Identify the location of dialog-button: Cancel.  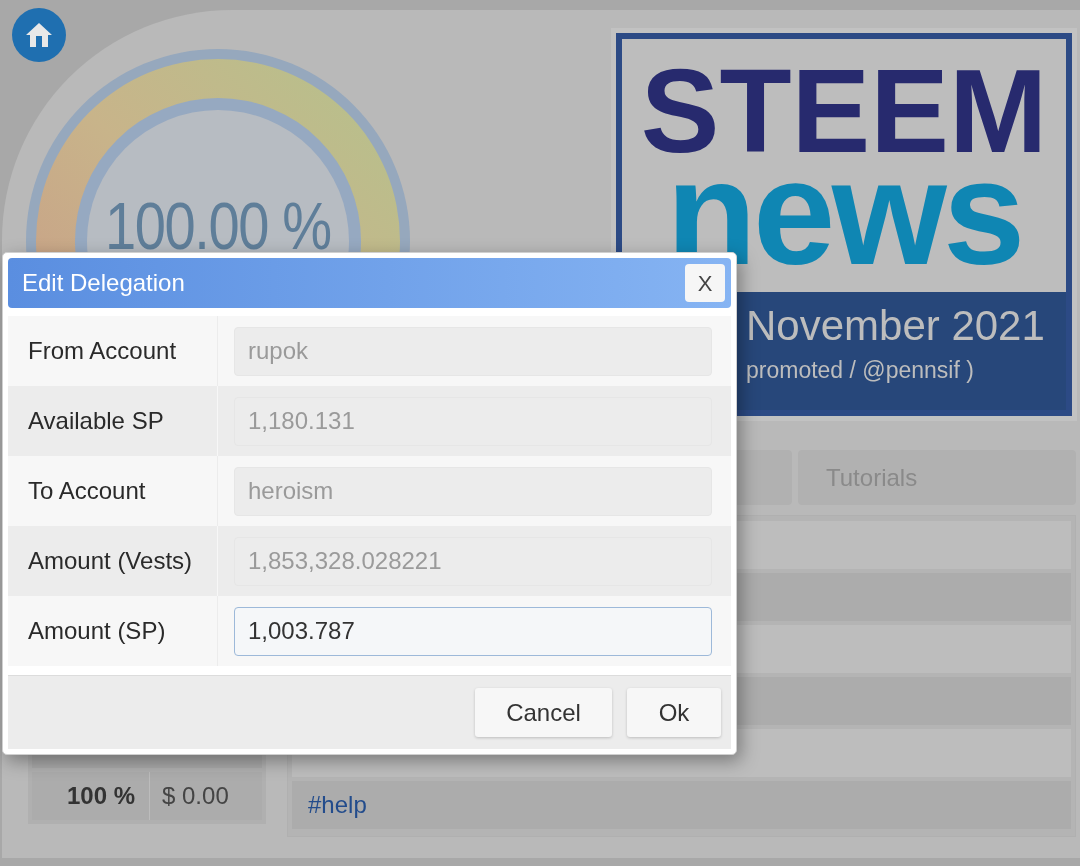
(543, 712).